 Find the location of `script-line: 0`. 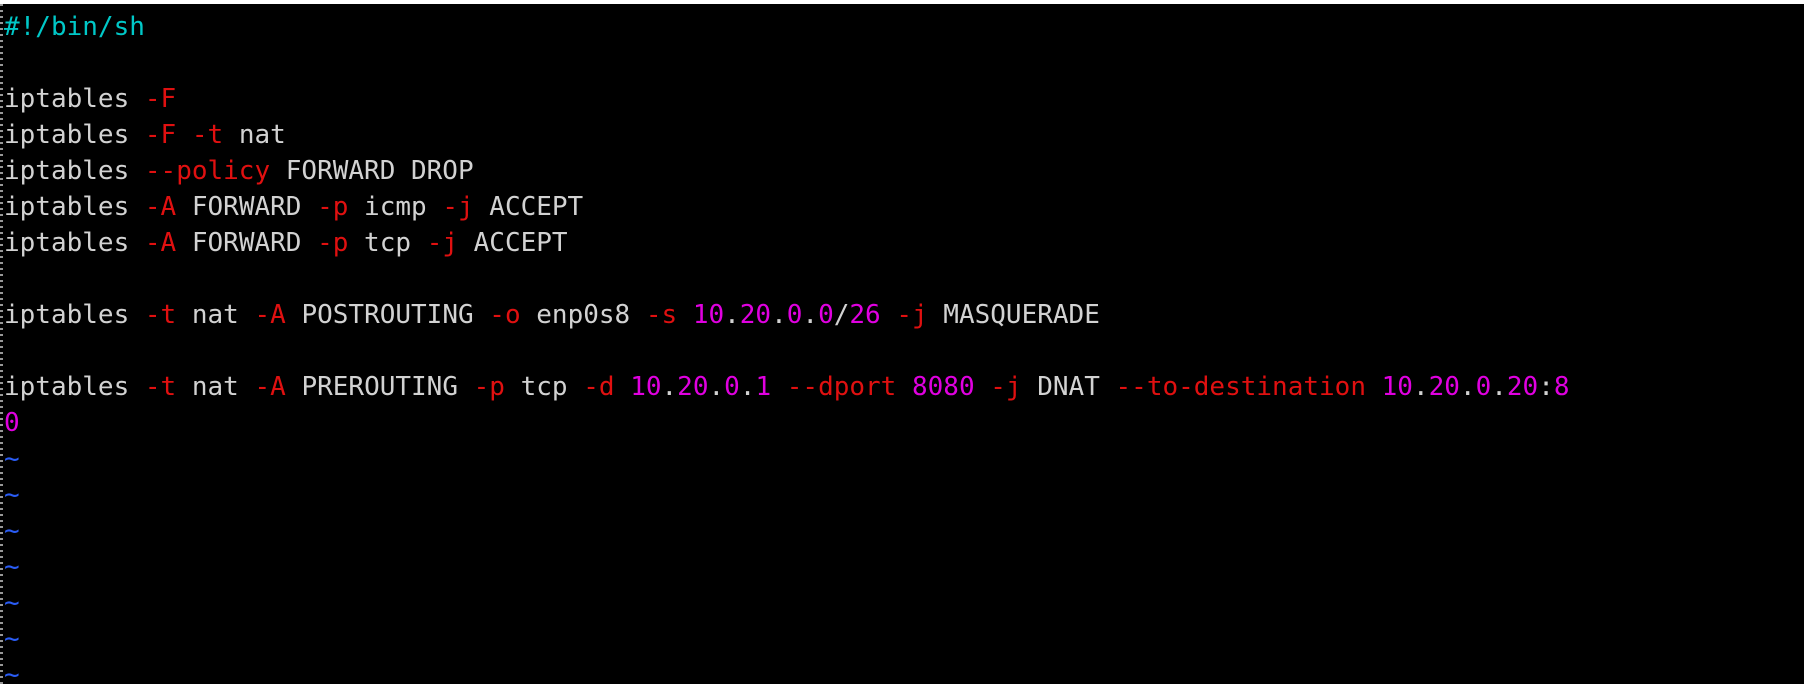

script-line: 0 is located at coordinates (787, 423).